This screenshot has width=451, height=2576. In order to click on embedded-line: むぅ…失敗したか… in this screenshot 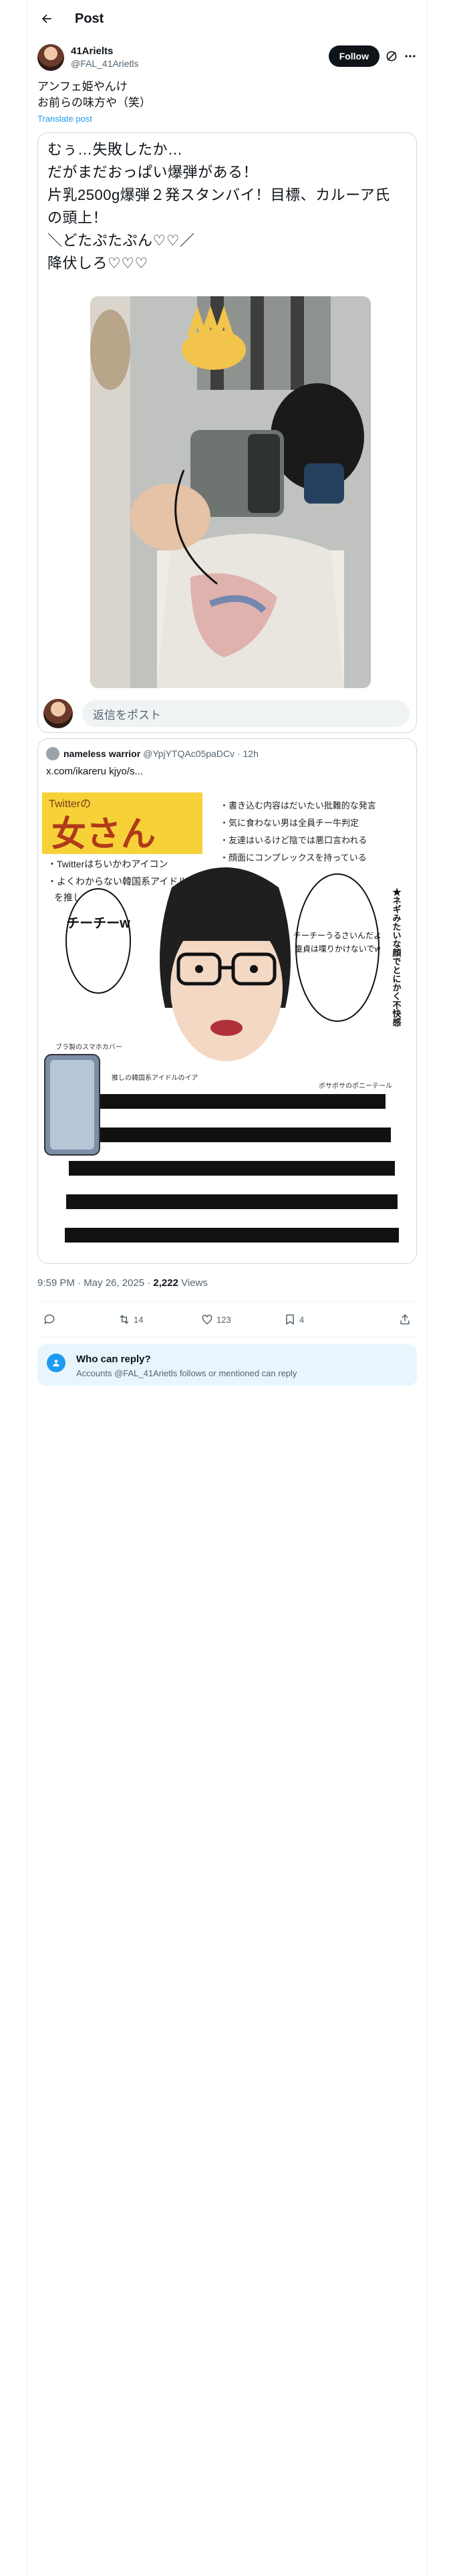, I will do `click(115, 149)`.